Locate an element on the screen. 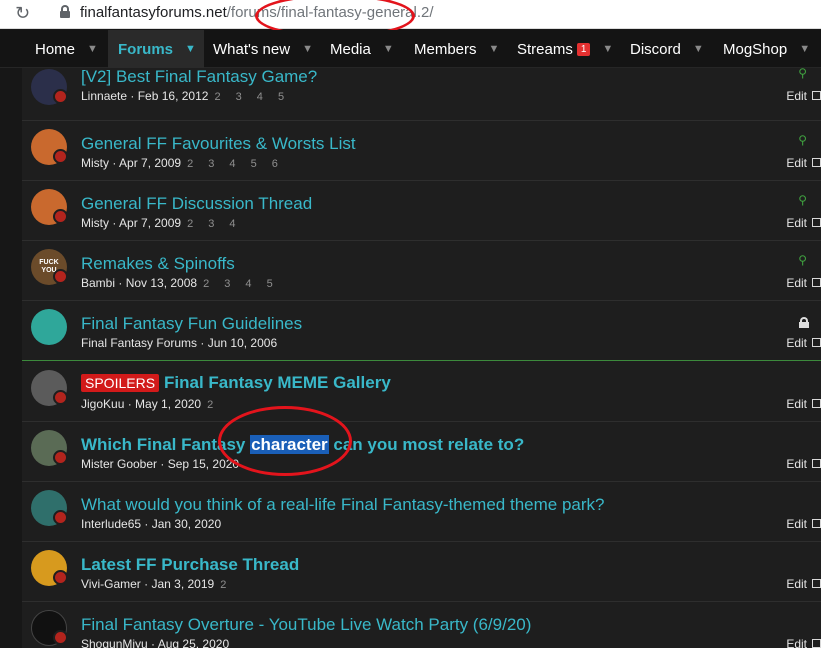 This screenshot has width=821, height=648. thread-meta: Interlude65 · Jan 30, 2020 is located at coordinates (151, 524).